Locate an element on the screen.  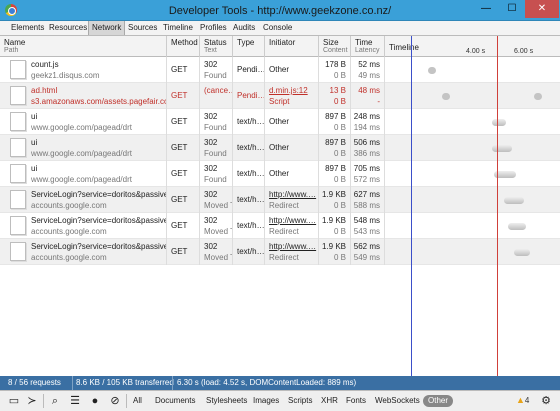
time-value: 705 ms is located at coordinates (366, 168).